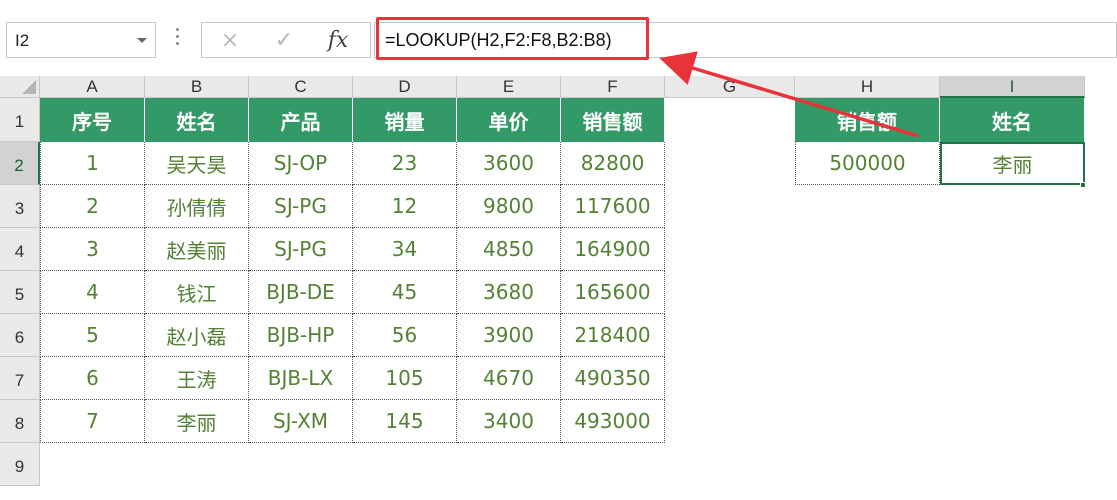 This screenshot has width=1117, height=500. What do you see at coordinates (92, 87) in the screenshot?
I see `column-header-a: A` at bounding box center [92, 87].